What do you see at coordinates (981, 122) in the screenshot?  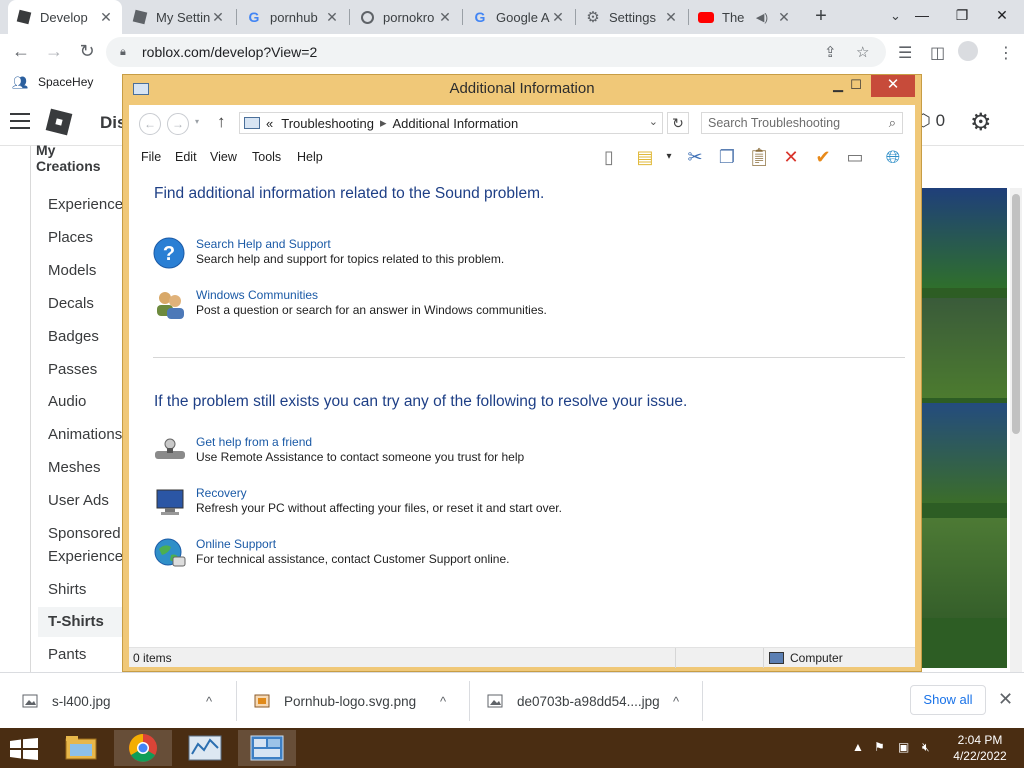 I see `settings-gear-icon: ⚙` at bounding box center [981, 122].